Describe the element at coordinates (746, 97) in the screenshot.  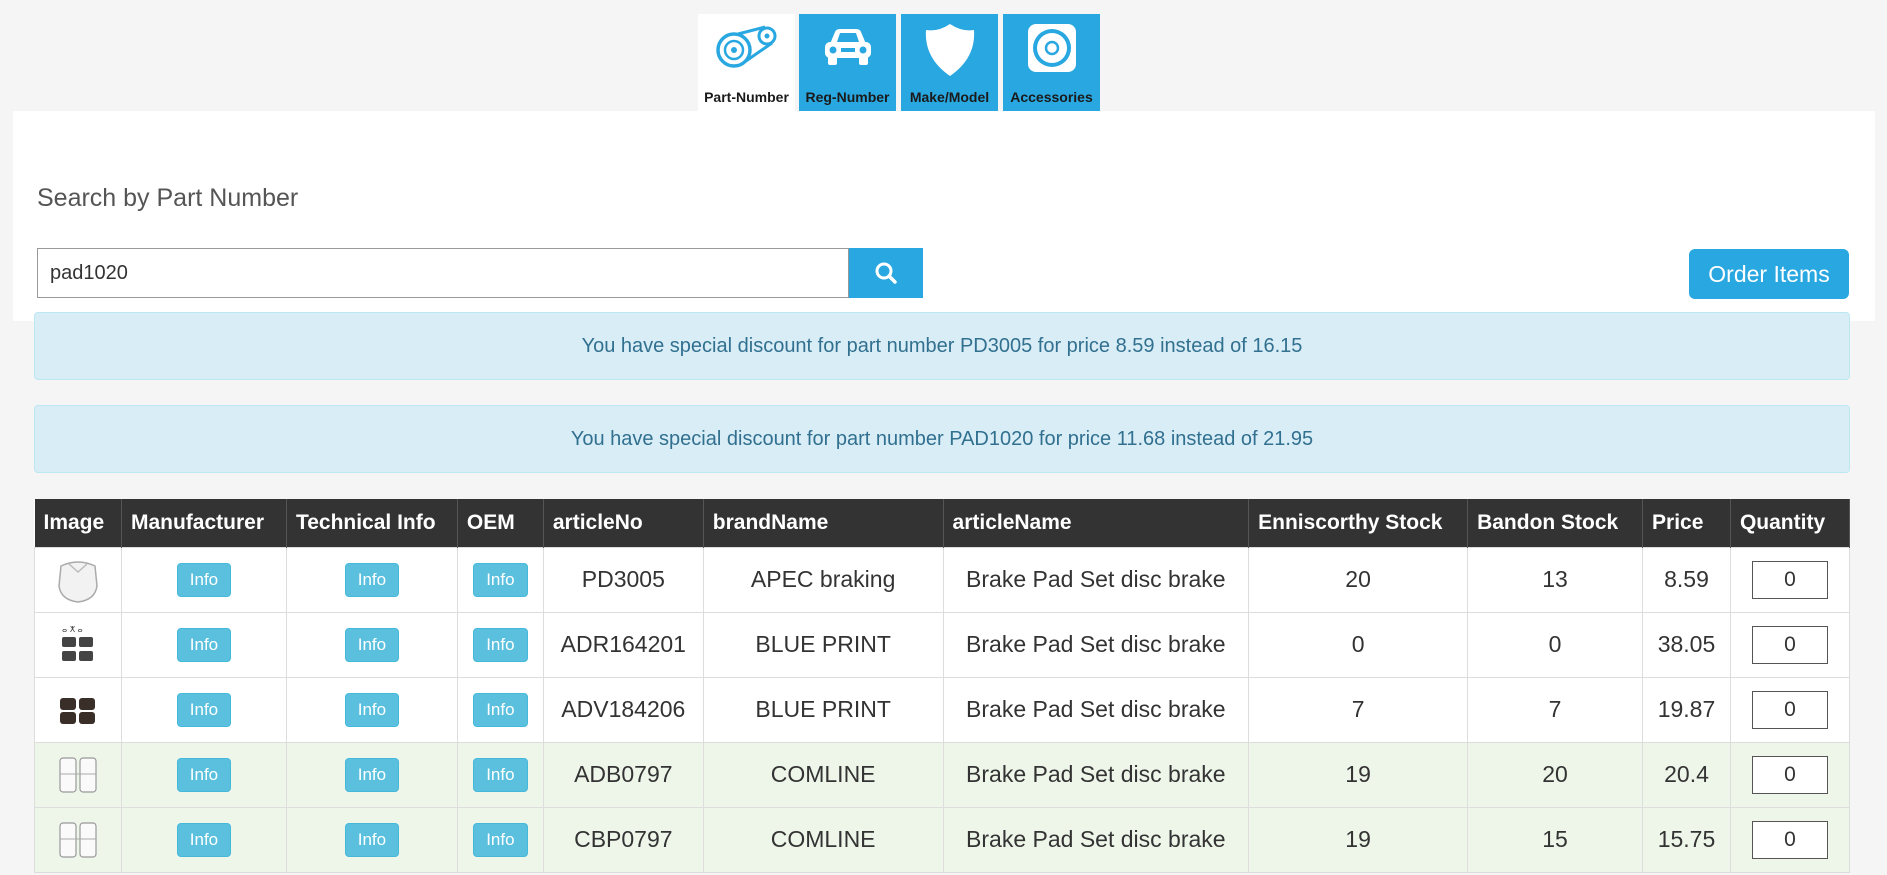
I see `tab-label: Part-Number` at that location.